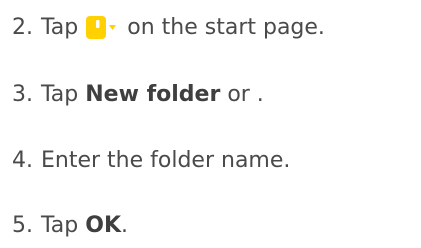 The width and height of the screenshot is (421, 248). I want to click on step-item: 4. Enter the folder name., so click(151, 161).